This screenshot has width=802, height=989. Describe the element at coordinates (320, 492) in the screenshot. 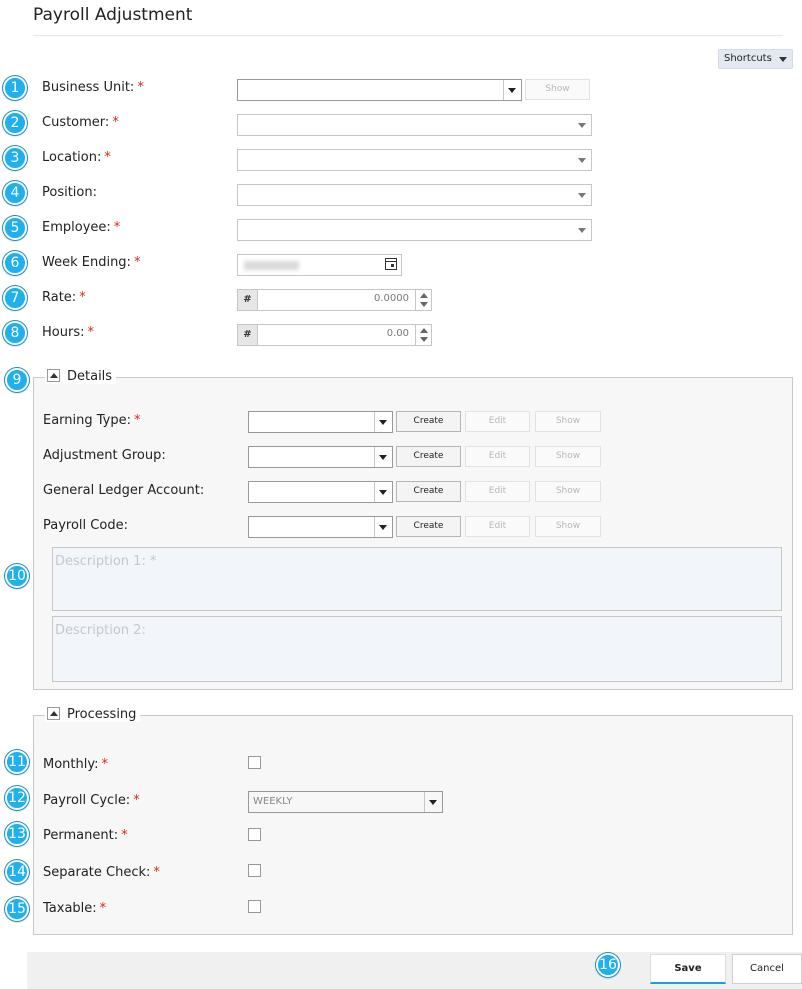

I see `general-ledger-account-select` at that location.